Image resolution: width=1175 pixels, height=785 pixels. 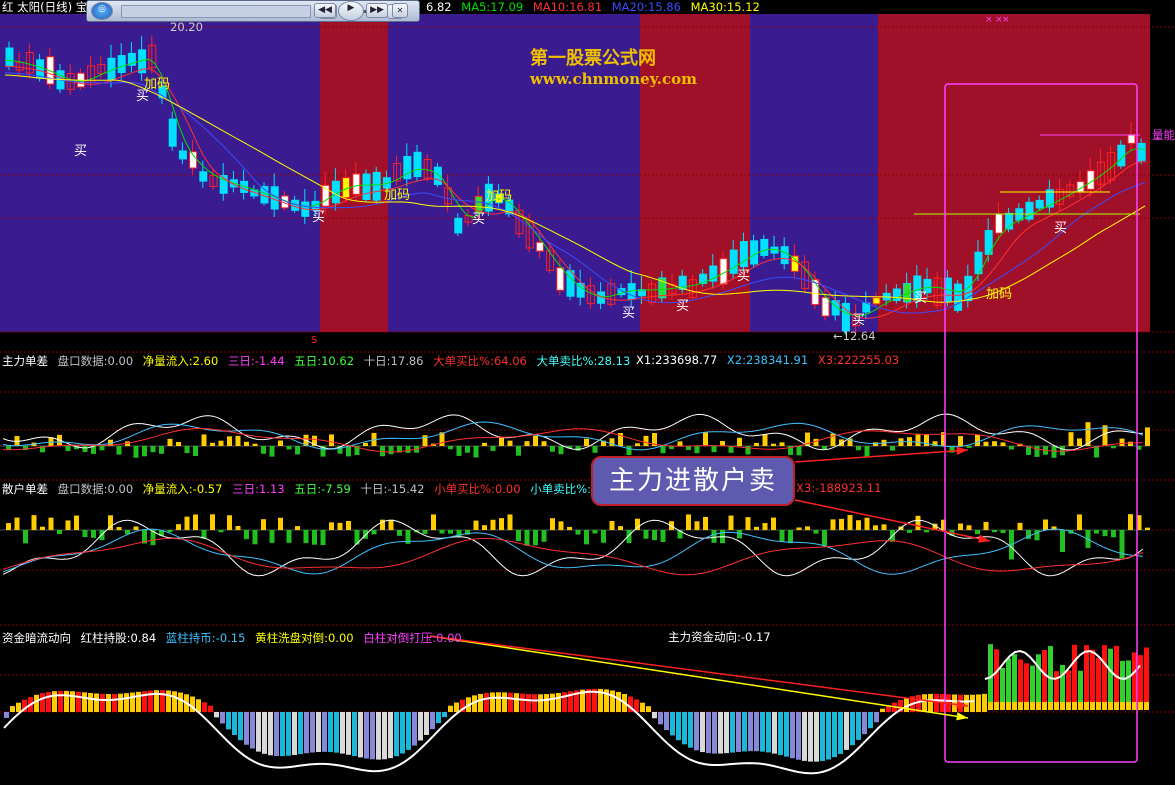 I want to click on price-high-label: 20.20, so click(x=186, y=27).